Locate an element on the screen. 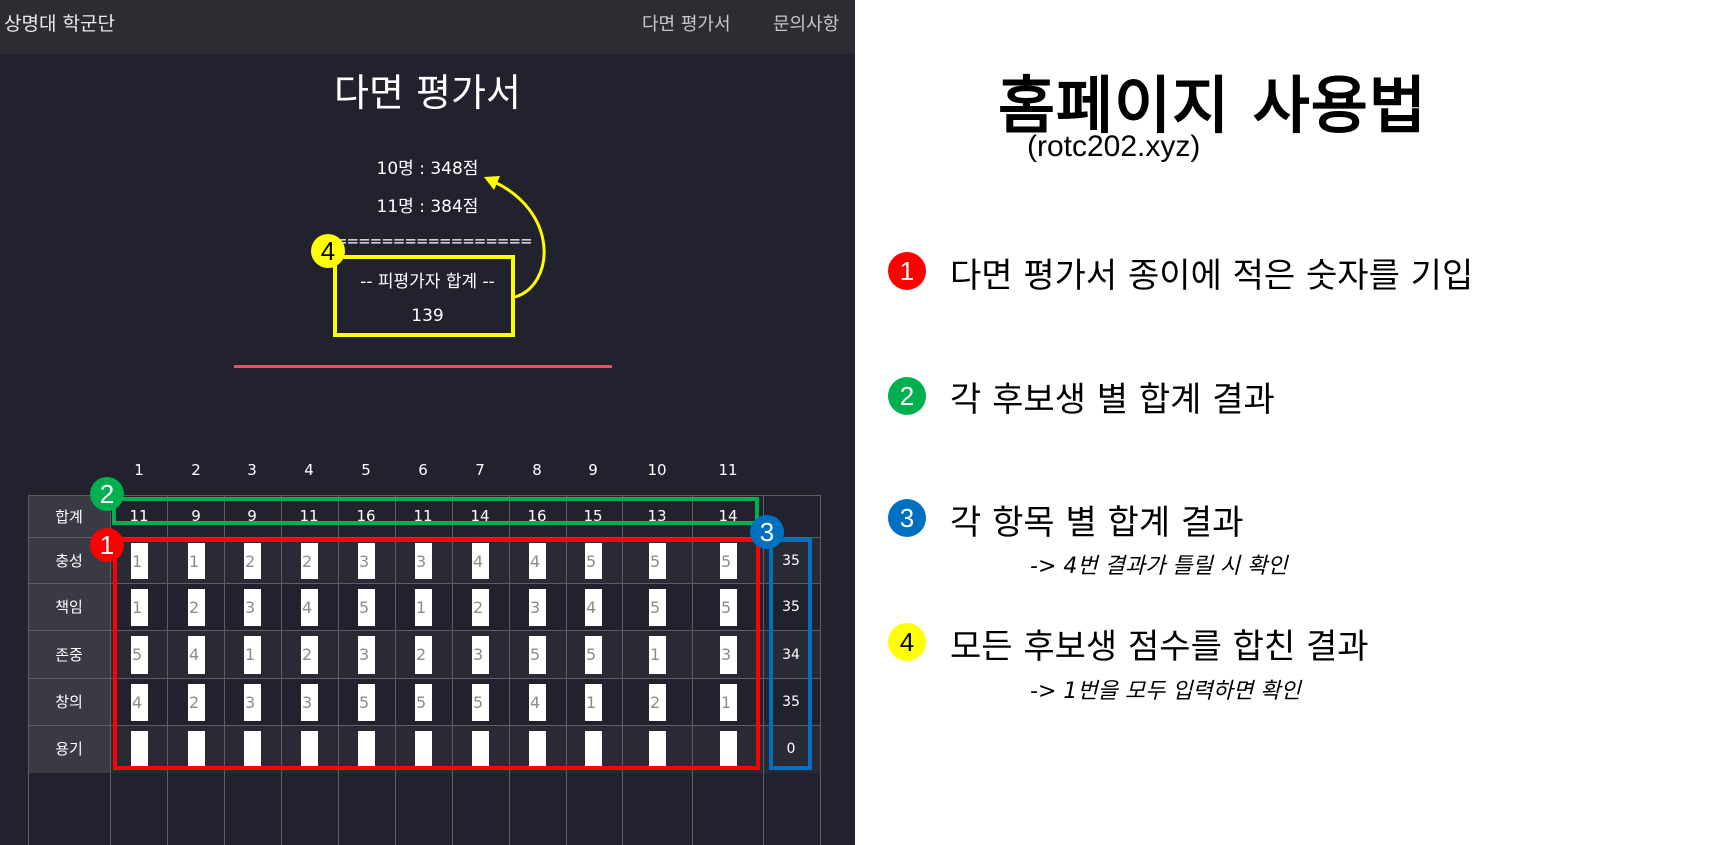 This screenshot has width=1713, height=845. badge-3: 3 is located at coordinates (767, 532).